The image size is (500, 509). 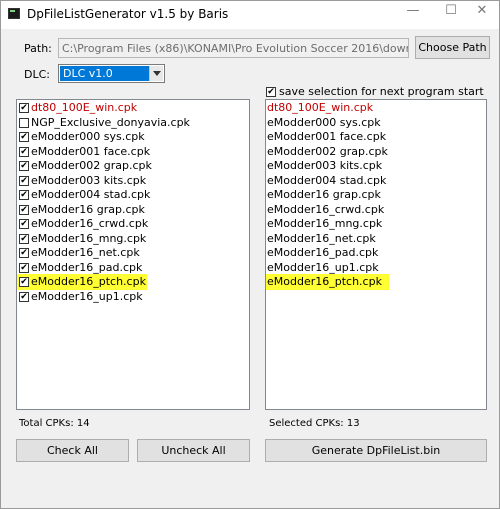 I want to click on list-item: ✔ eModder004 stad.cpk, so click(x=133, y=195).